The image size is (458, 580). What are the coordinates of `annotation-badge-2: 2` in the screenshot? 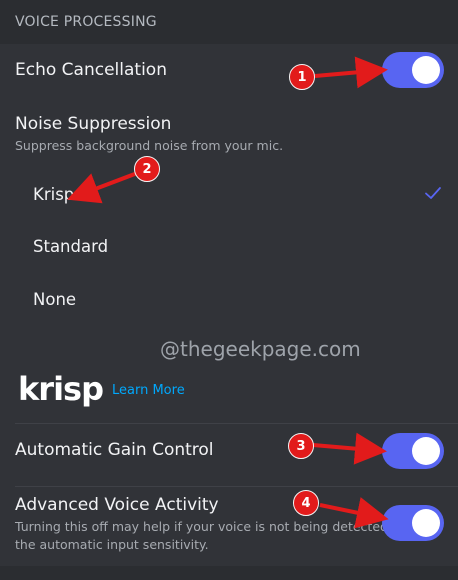 It's located at (147, 169).